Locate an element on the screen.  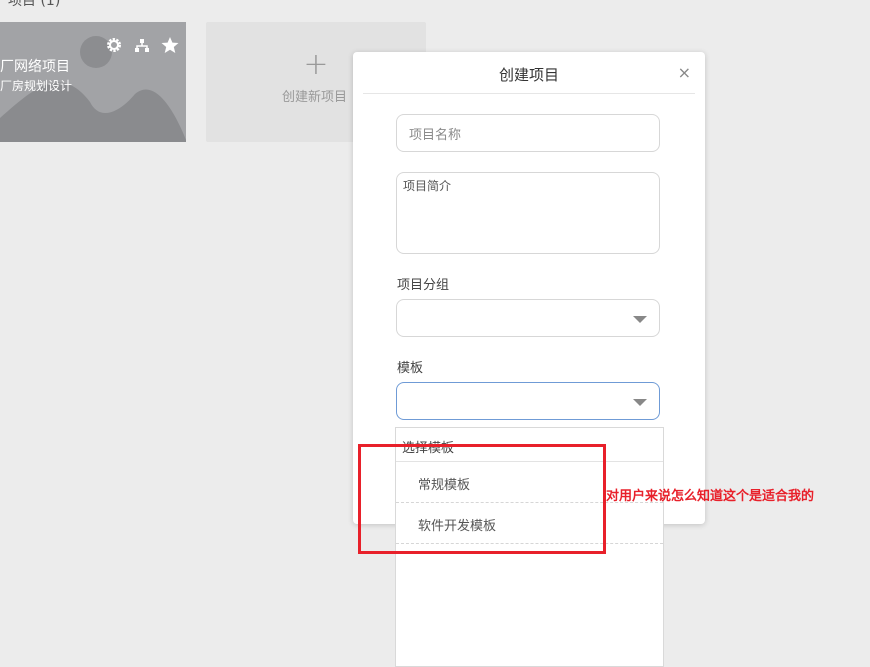
project-group-label: 项目分组 is located at coordinates (423, 285).